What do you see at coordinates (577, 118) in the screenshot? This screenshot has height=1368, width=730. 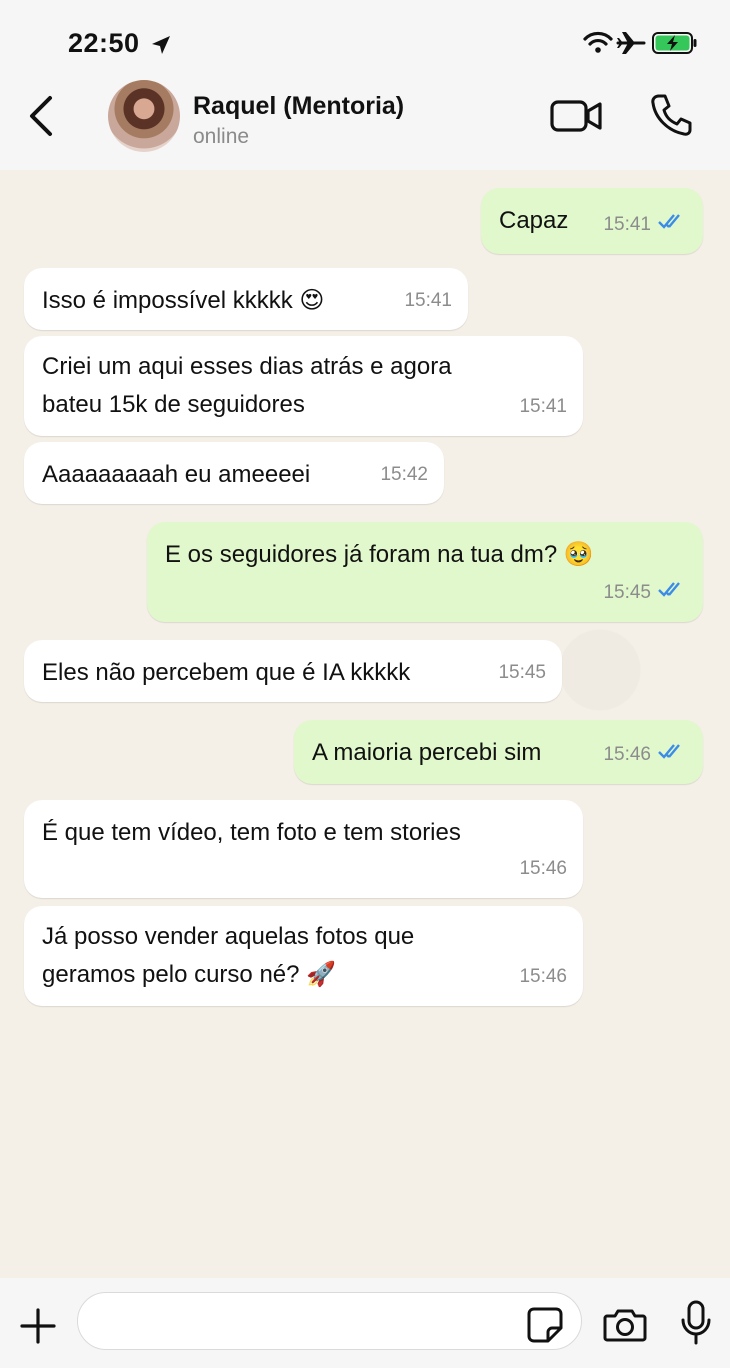 I see `video-call-icon` at bounding box center [577, 118].